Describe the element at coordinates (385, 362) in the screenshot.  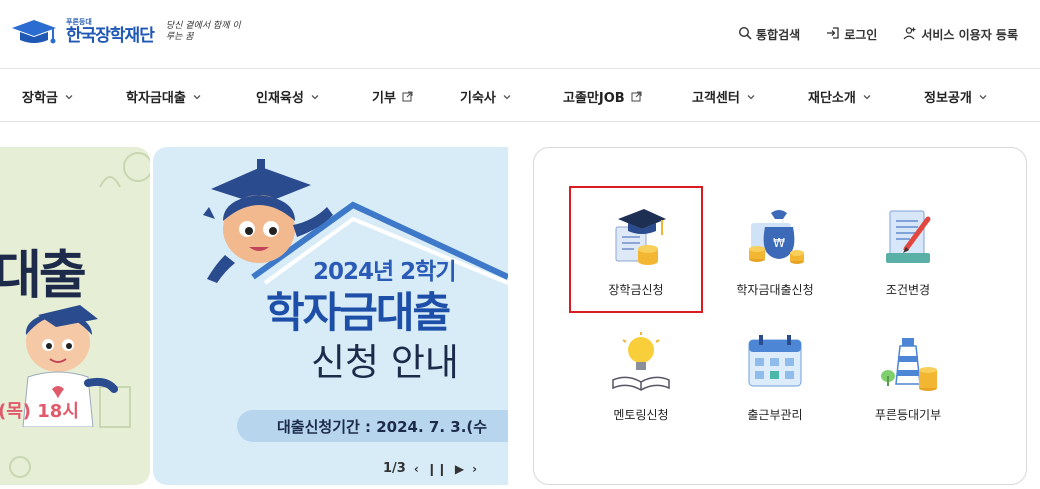
I see `banner-title-notice: 신청 안내` at that location.